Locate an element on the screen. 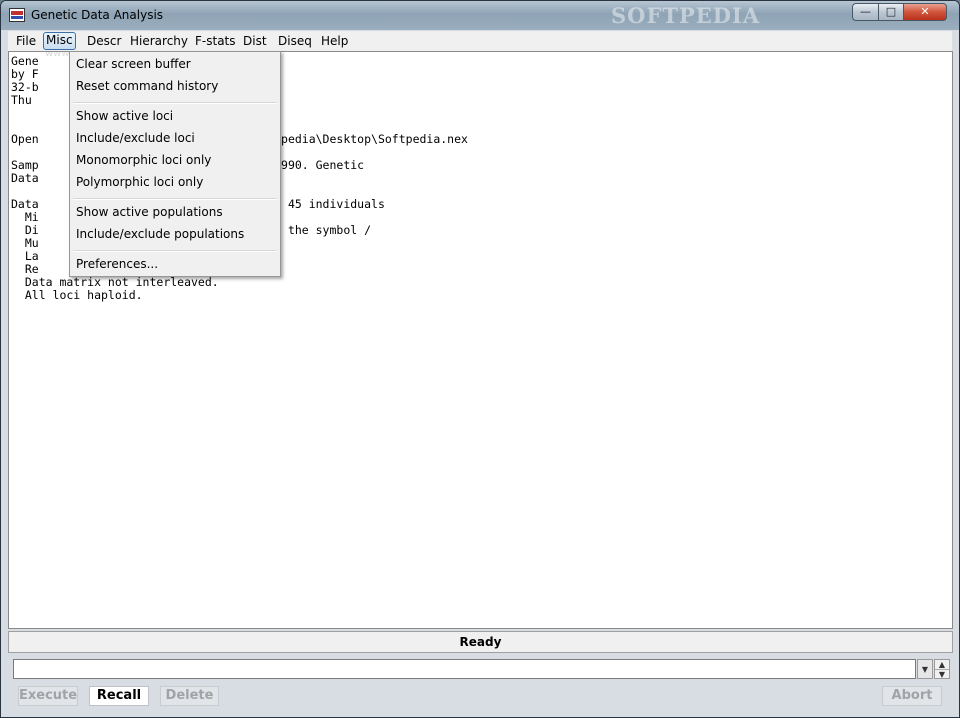 This screenshot has height=718, width=960. menu-item-include-exclude-loci: Include/exclude loci is located at coordinates (135, 138).